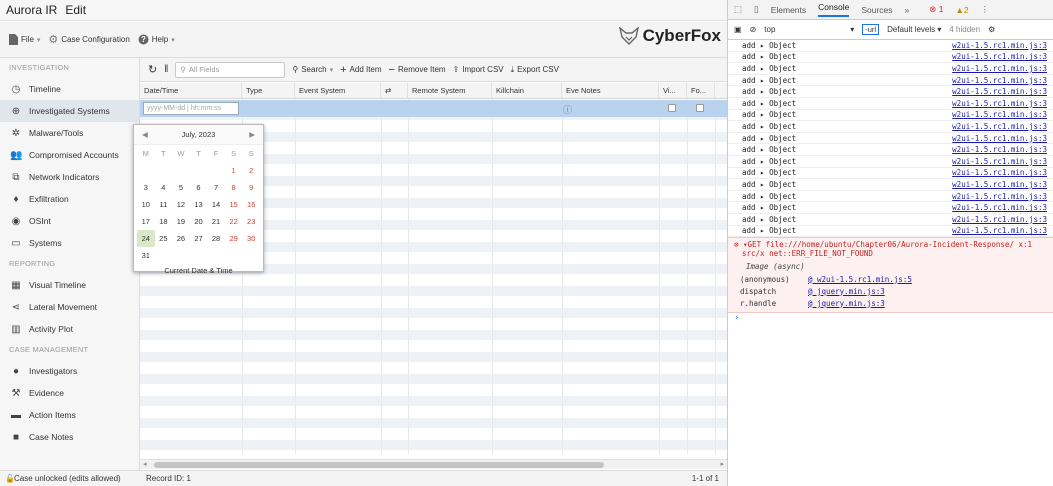 The image size is (1053, 486). Describe the element at coordinates (152, 69) in the screenshot. I see `reload-icon: ↻` at that location.